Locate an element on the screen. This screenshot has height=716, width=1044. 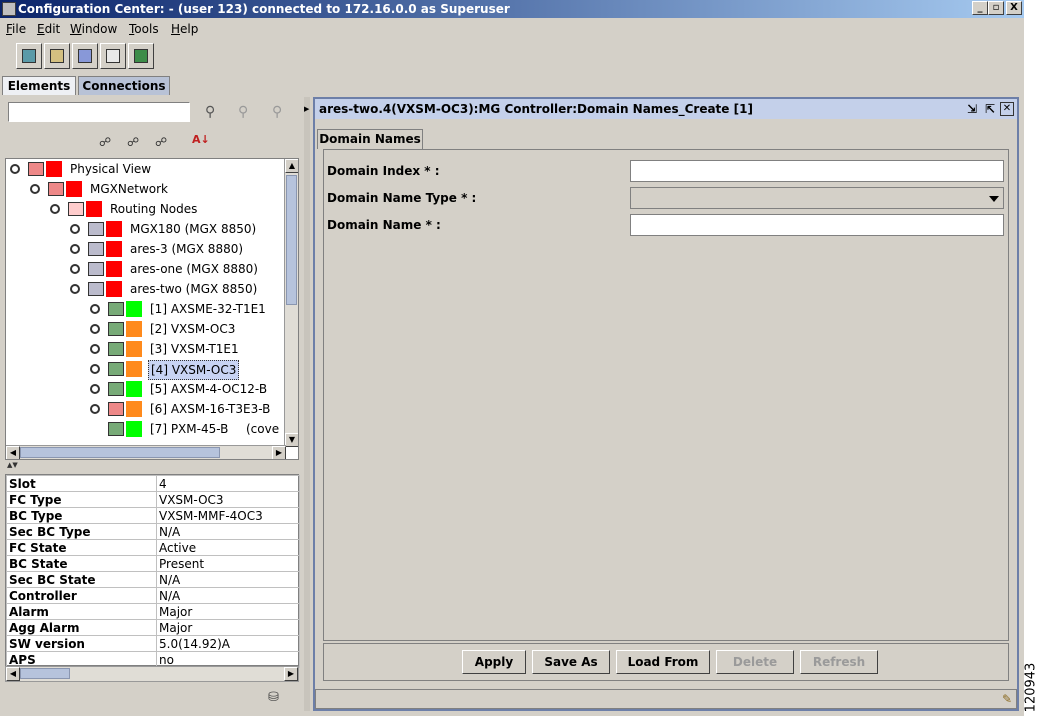
menu-file: File is located at coordinates (16, 29).